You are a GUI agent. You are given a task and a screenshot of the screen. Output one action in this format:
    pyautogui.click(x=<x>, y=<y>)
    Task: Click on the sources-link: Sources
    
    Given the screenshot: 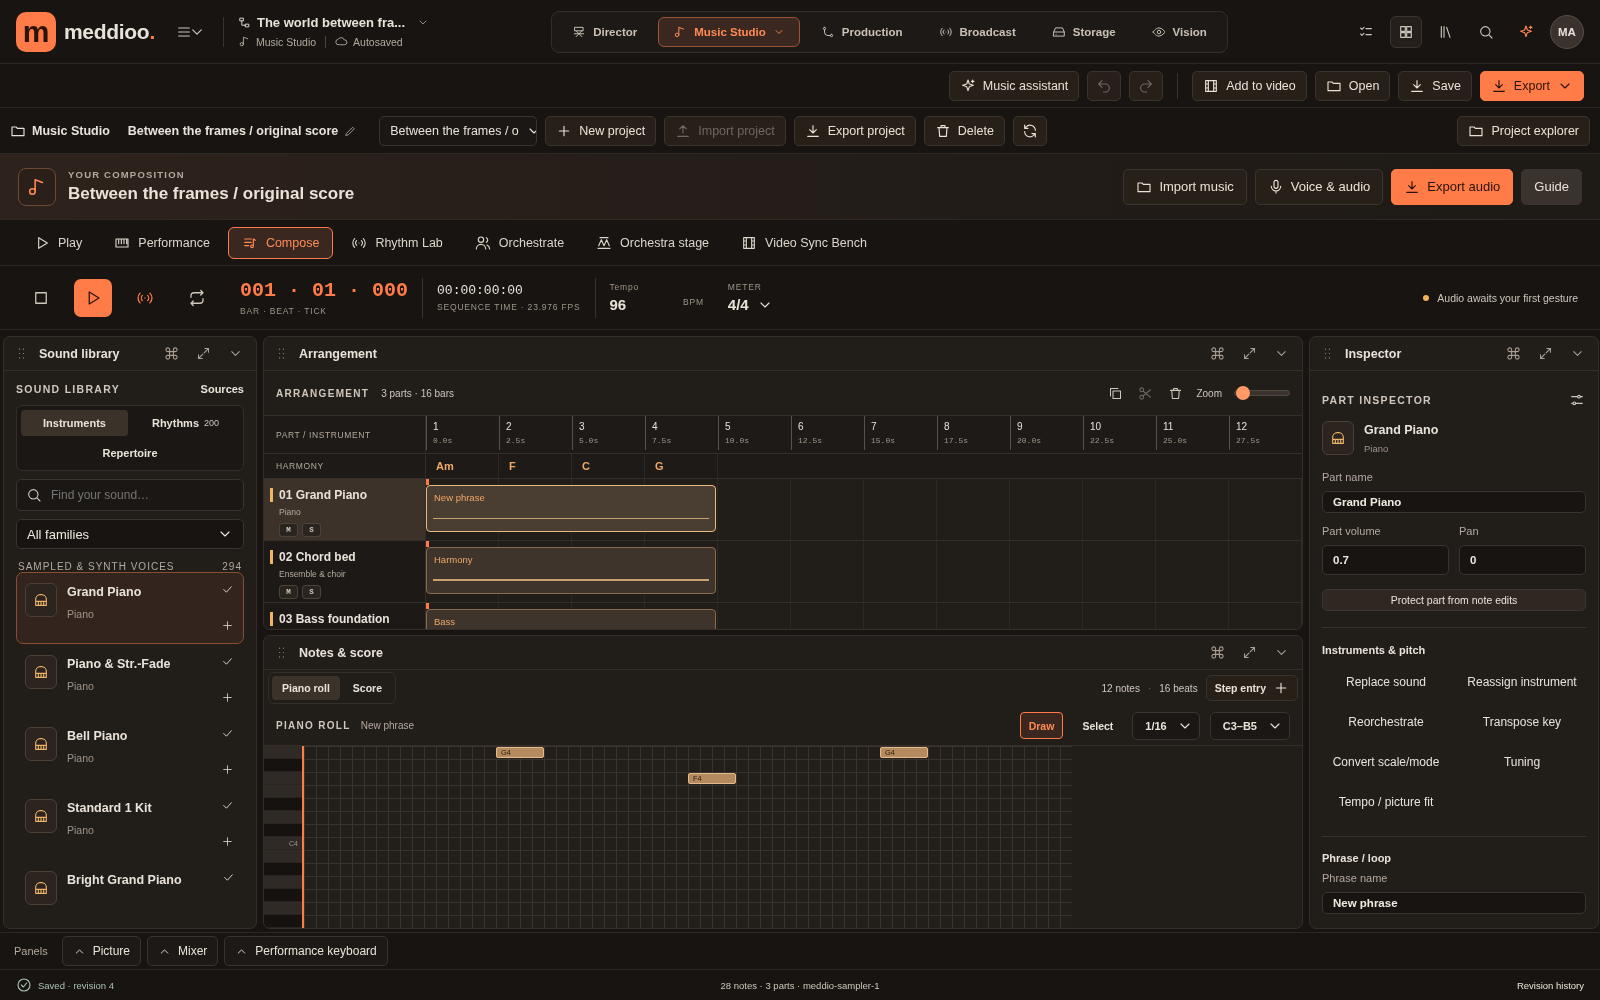 What is the action you would take?
    pyautogui.click(x=222, y=389)
    